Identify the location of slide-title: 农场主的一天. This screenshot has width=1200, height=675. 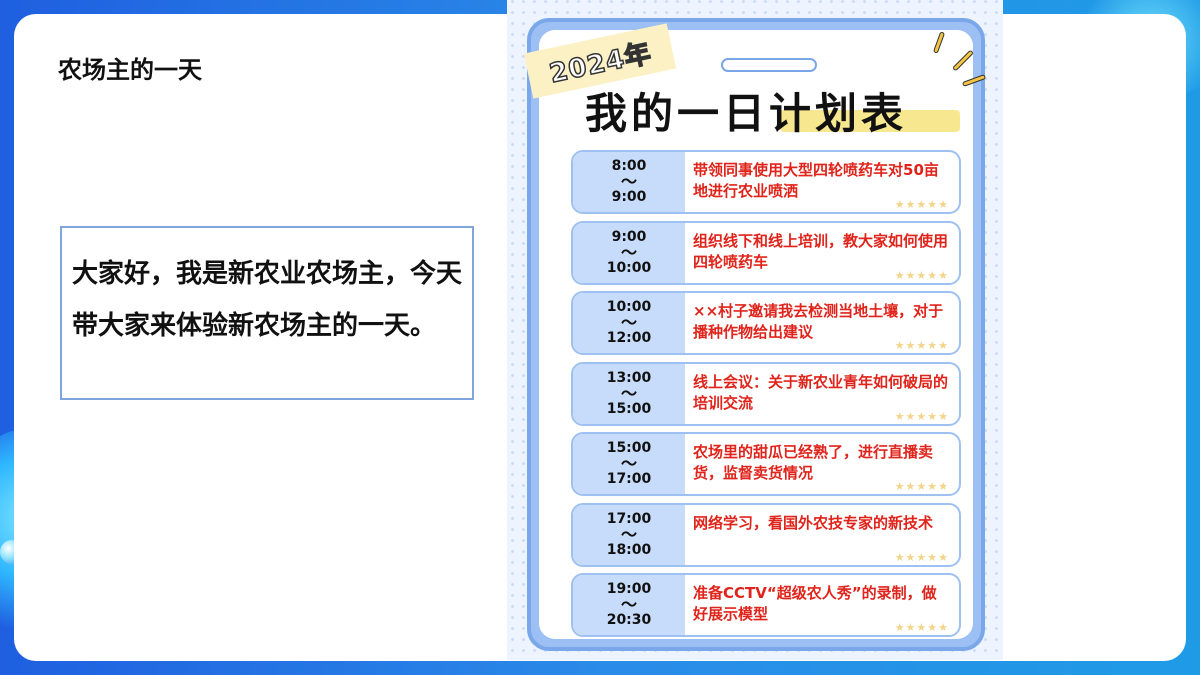
(130, 70).